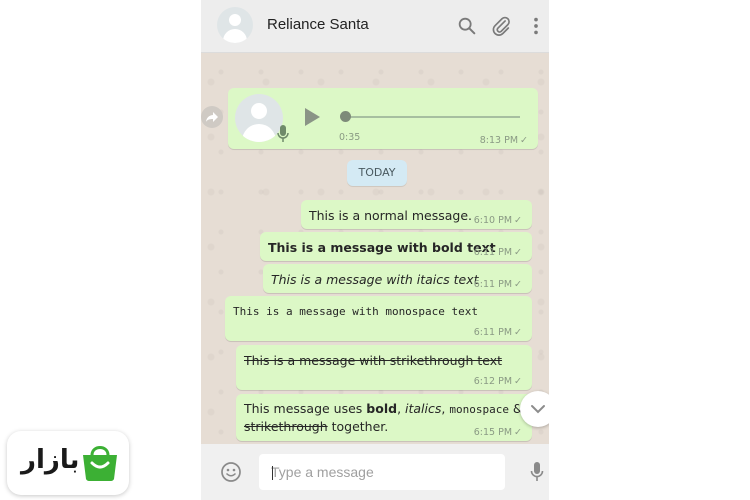 The height and width of the screenshot is (500, 750). Describe the element at coordinates (382, 472) in the screenshot. I see `message-input` at that location.